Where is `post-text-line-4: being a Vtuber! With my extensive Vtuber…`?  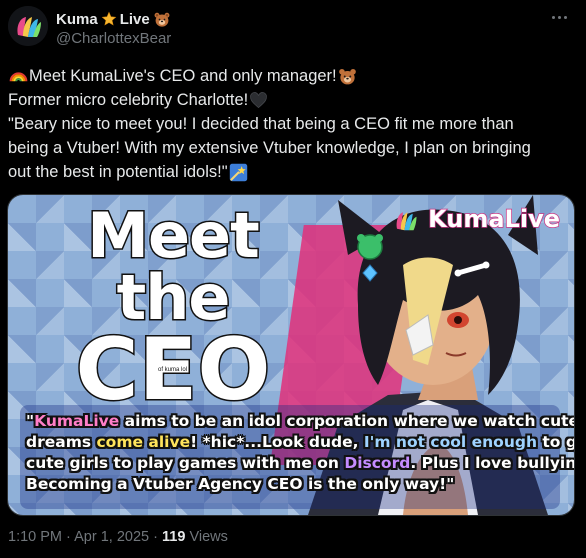
post-text-line-4: being a Vtuber! With my extensive Vtuber… is located at coordinates (269, 148).